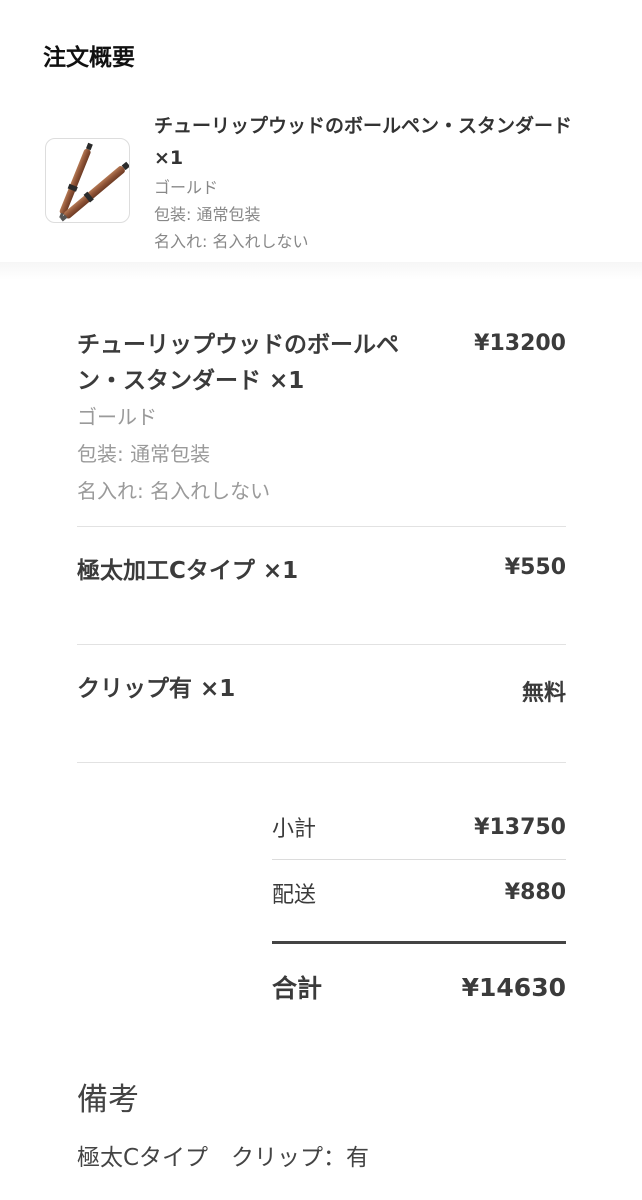 The width and height of the screenshot is (642, 1200). Describe the element at coordinates (231, 241) in the screenshot. I see `summary-product-engraving: 名入れ: 名入れしない` at that location.